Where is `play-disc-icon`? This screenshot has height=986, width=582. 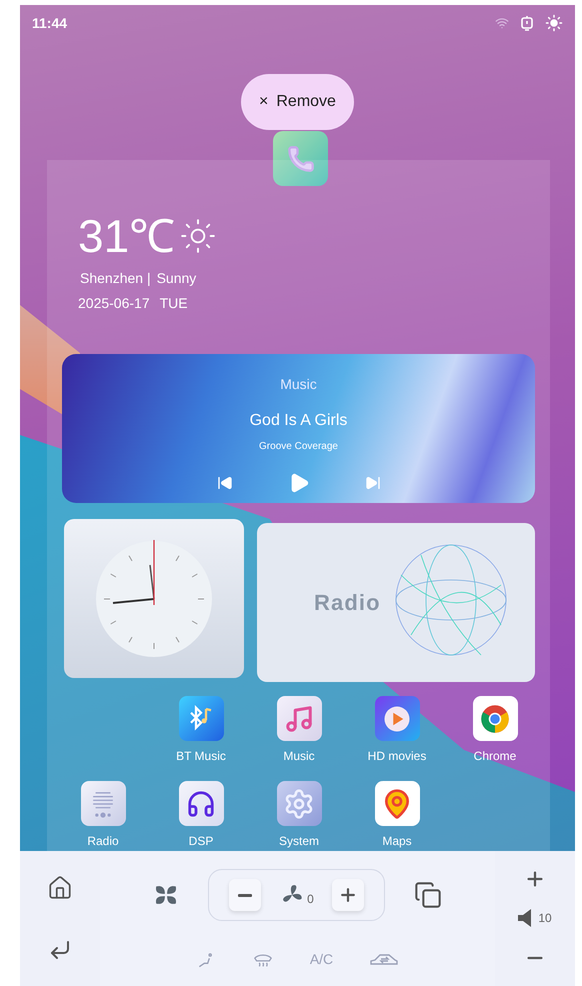 play-disc-icon is located at coordinates (397, 719).